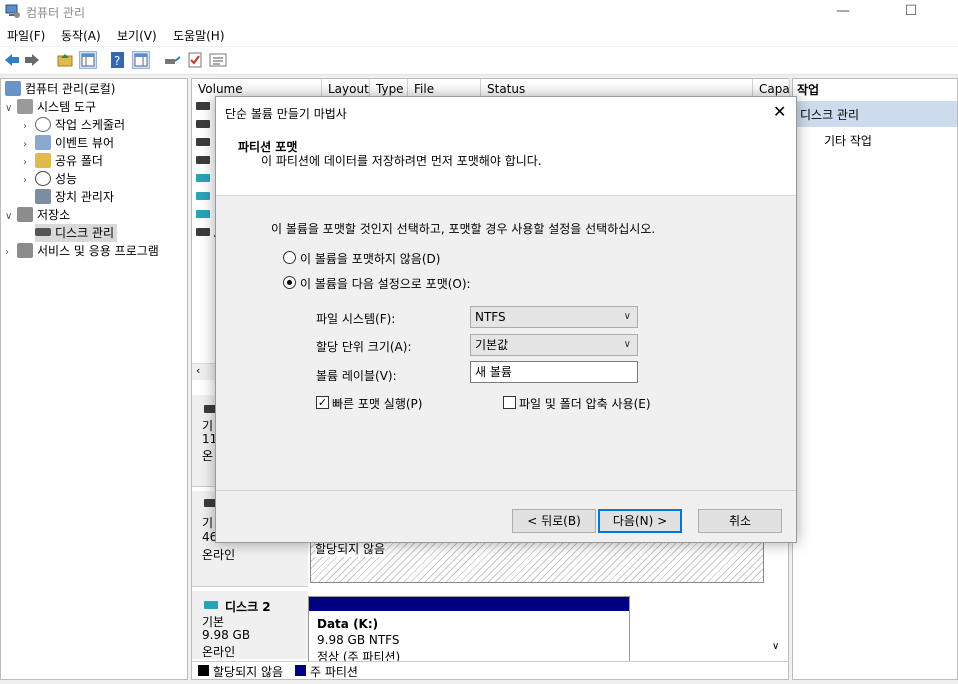 The width and height of the screenshot is (958, 684). I want to click on tree-item-services: › 서비스 및 응용 프로그램, so click(82, 251).